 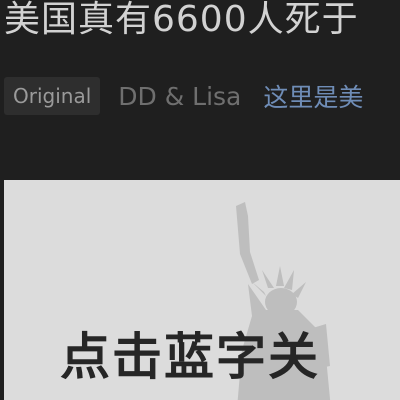 What do you see at coordinates (181, 20) in the screenshot?
I see `article-title: 美国真有6600人死于` at bounding box center [181, 20].